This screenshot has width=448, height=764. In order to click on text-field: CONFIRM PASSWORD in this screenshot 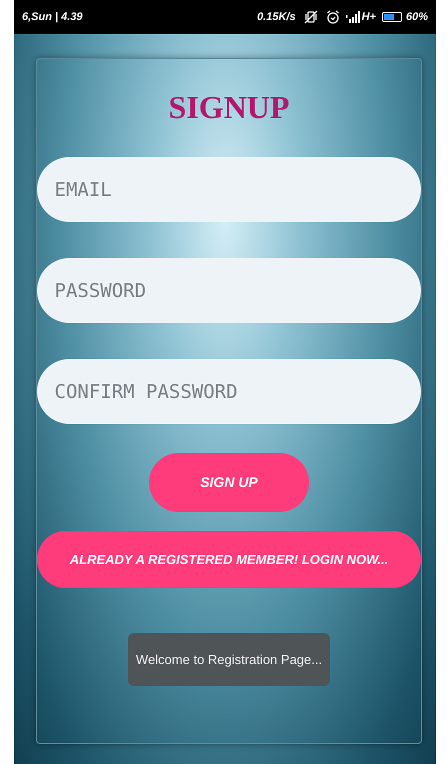, I will do `click(228, 391)`.